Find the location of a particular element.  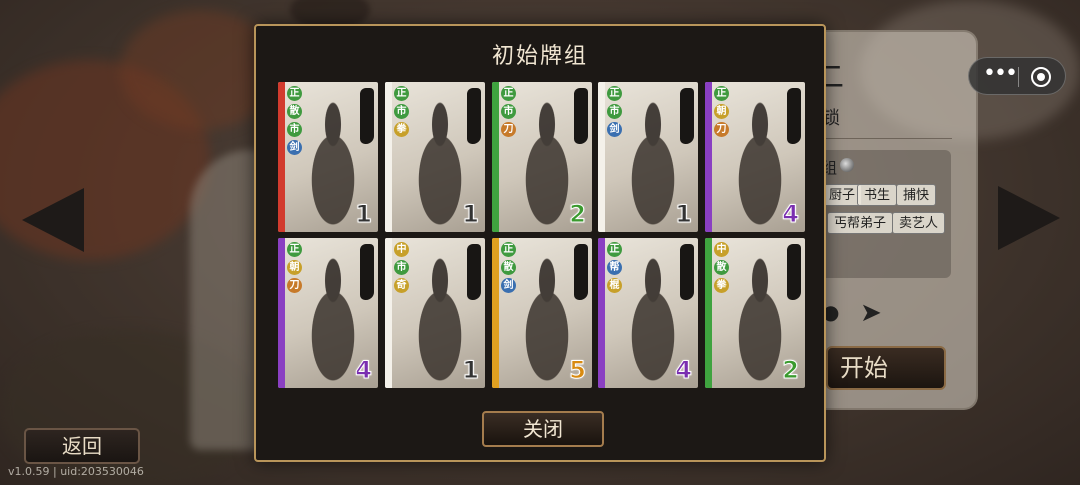

card-badges: 中散拳 is located at coordinates (722, 269).